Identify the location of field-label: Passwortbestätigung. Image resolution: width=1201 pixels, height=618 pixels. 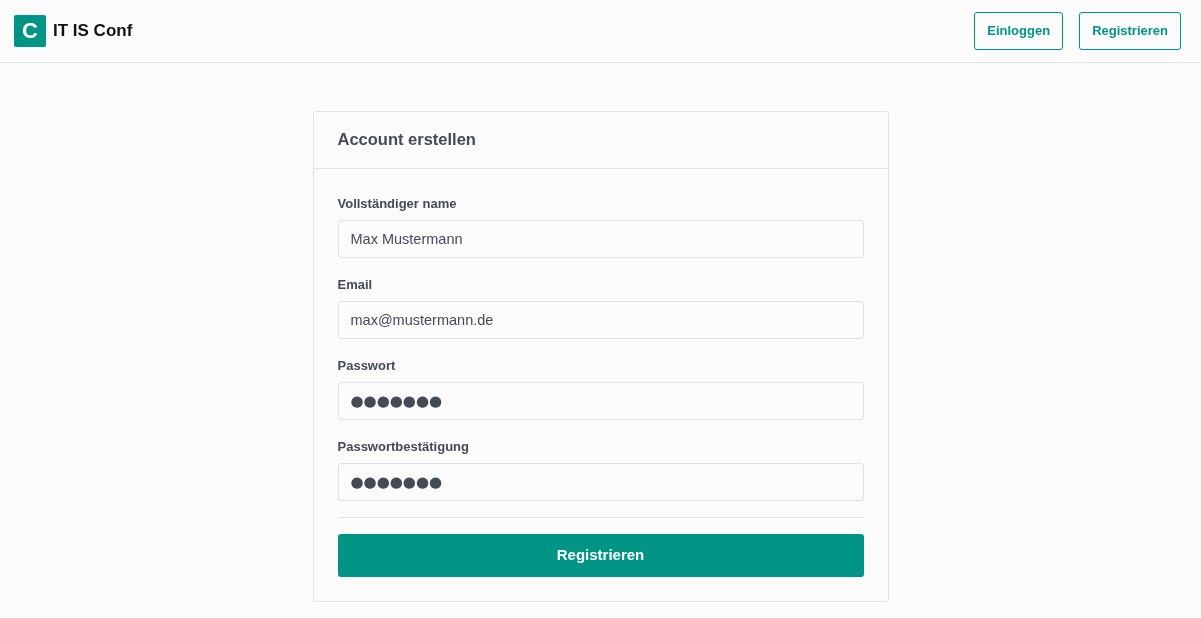
(403, 446).